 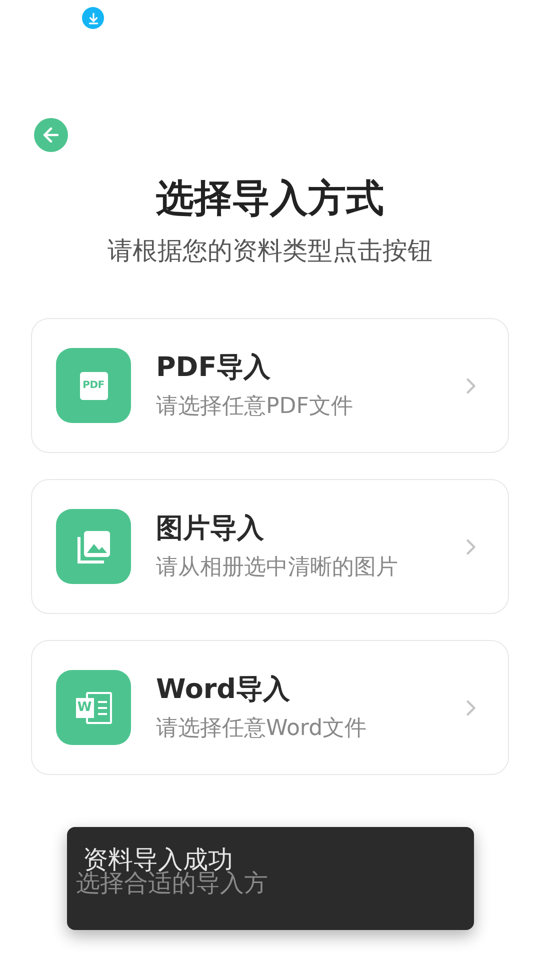 I want to click on option-title: PDF导入, so click(x=214, y=367).